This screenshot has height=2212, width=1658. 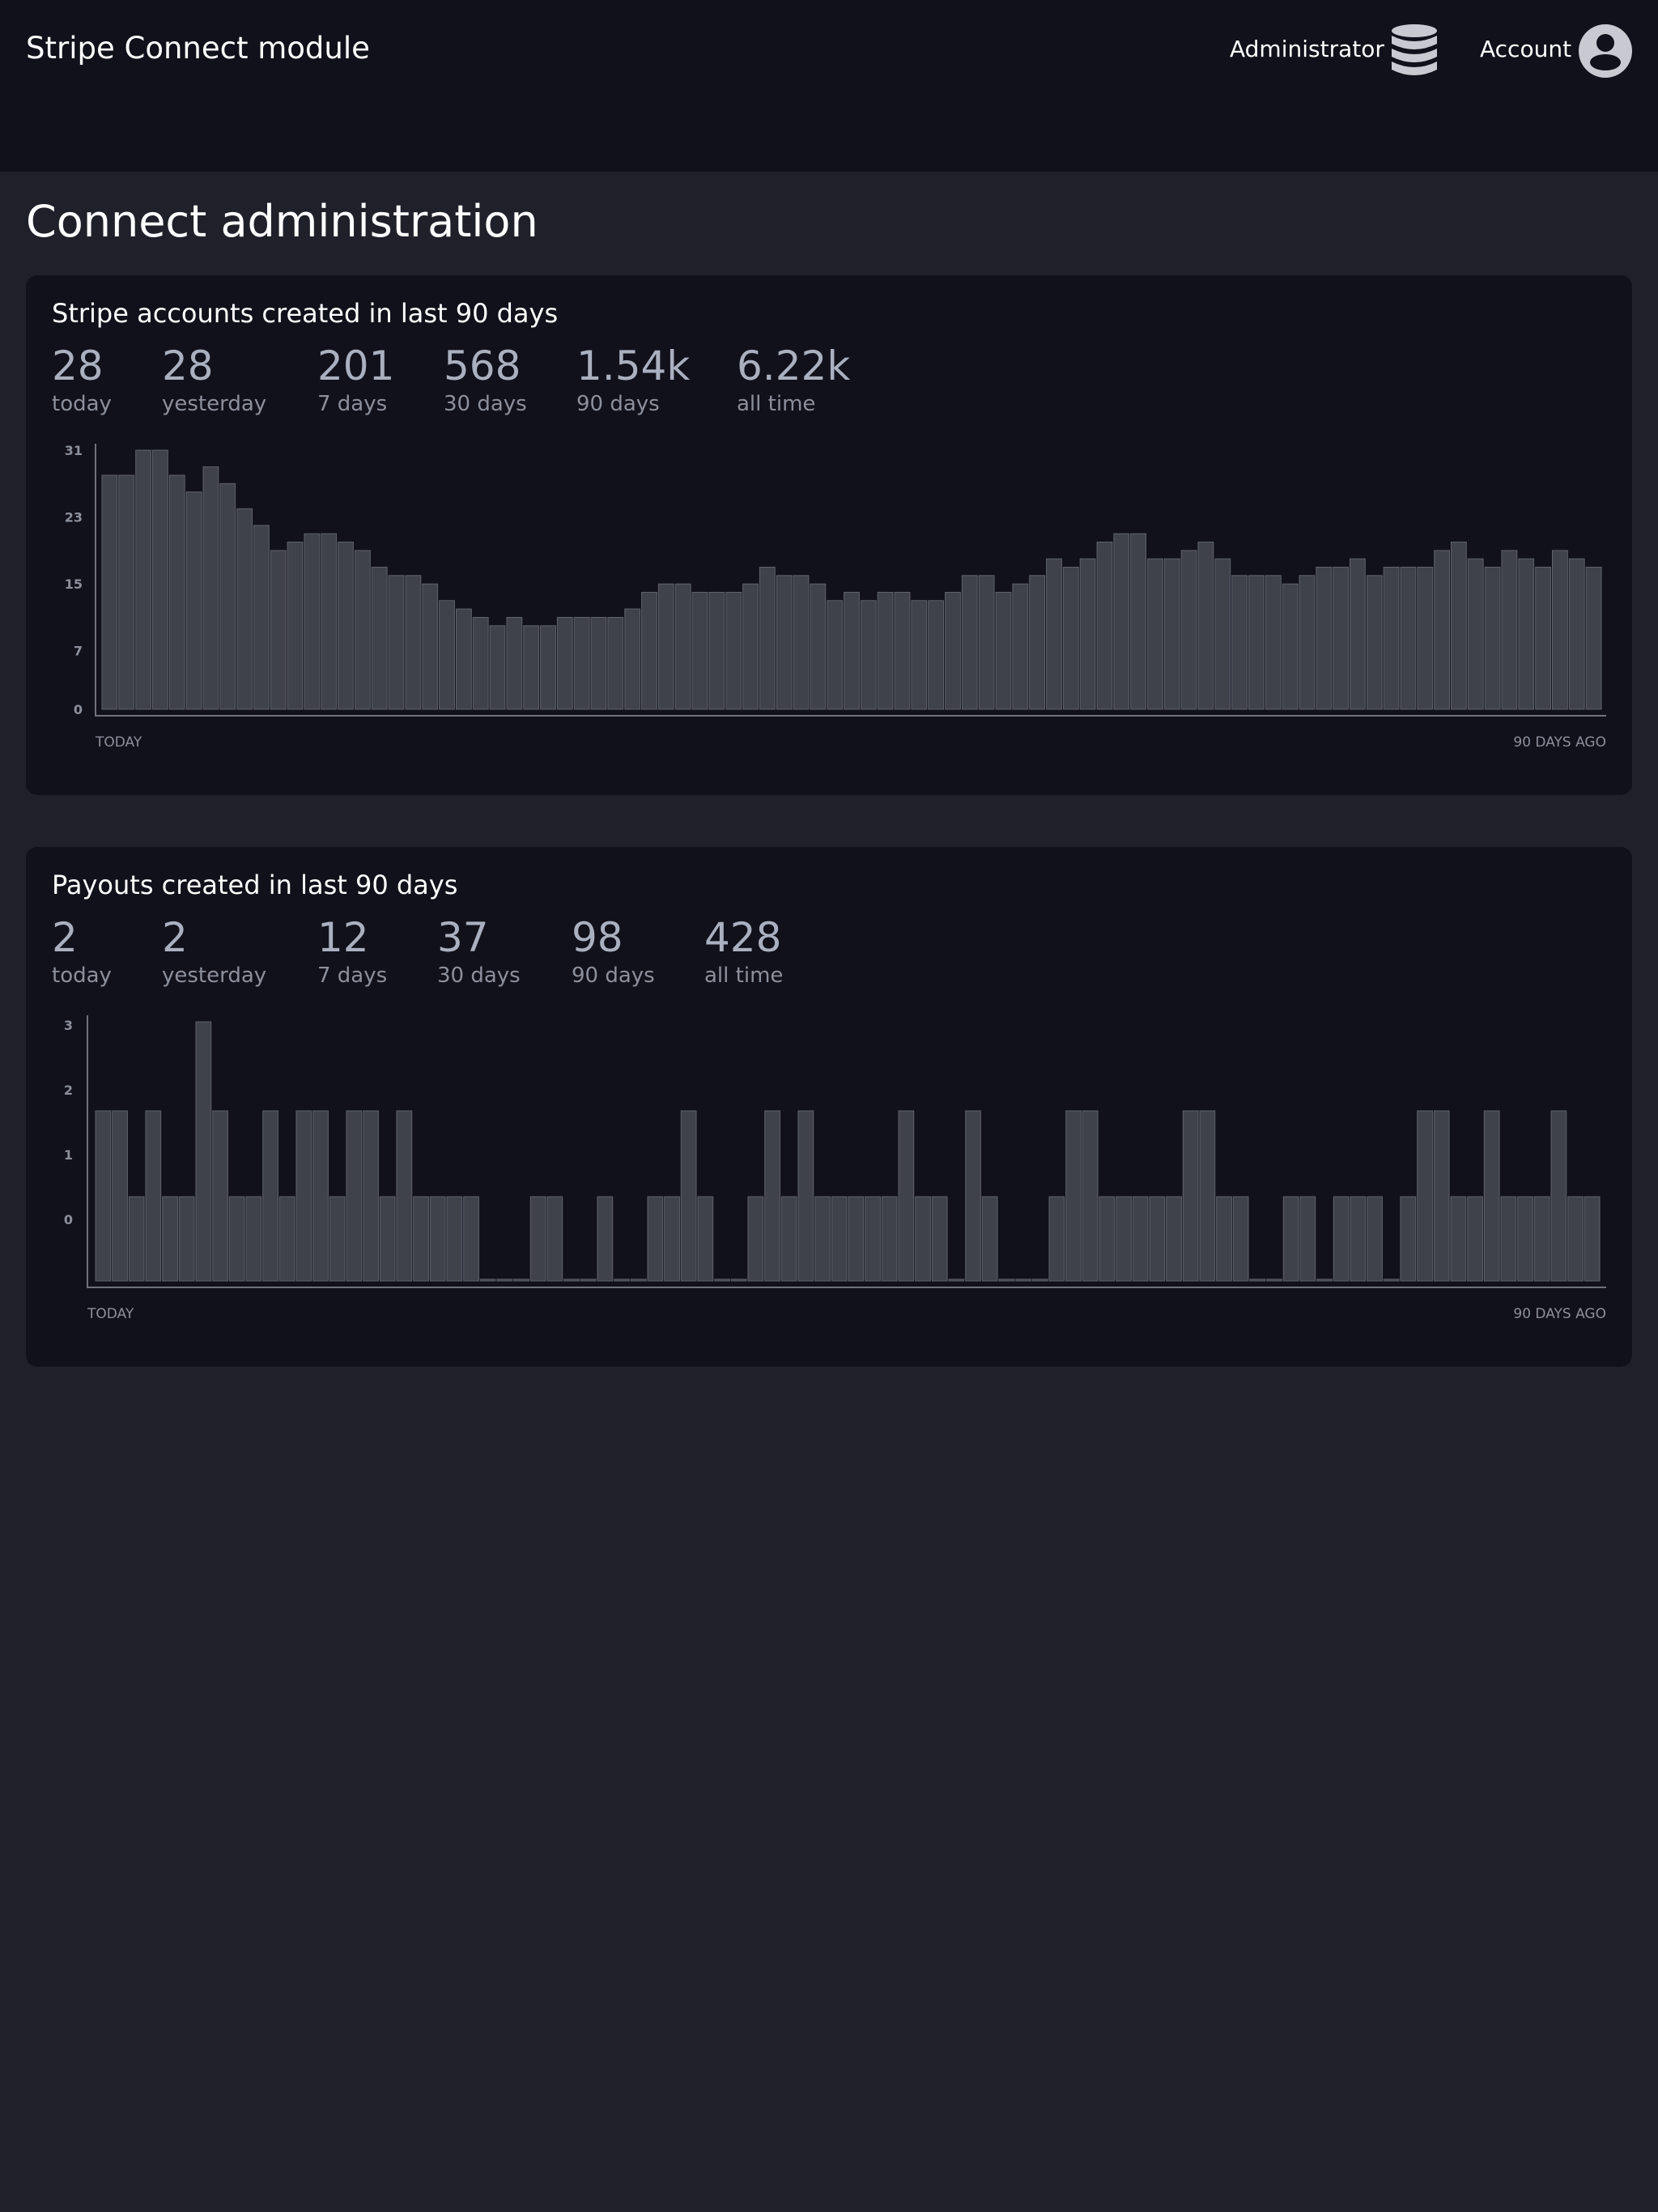 What do you see at coordinates (1525, 49) in the screenshot?
I see `nav-account-label: Account` at bounding box center [1525, 49].